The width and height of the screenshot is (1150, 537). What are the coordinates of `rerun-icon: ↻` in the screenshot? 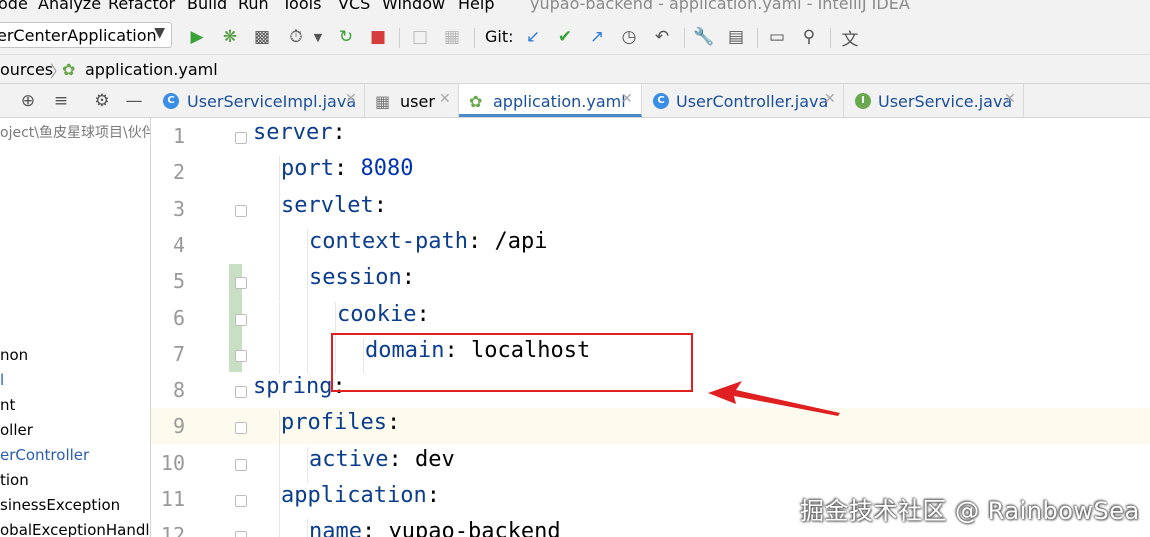 It's located at (346, 37).